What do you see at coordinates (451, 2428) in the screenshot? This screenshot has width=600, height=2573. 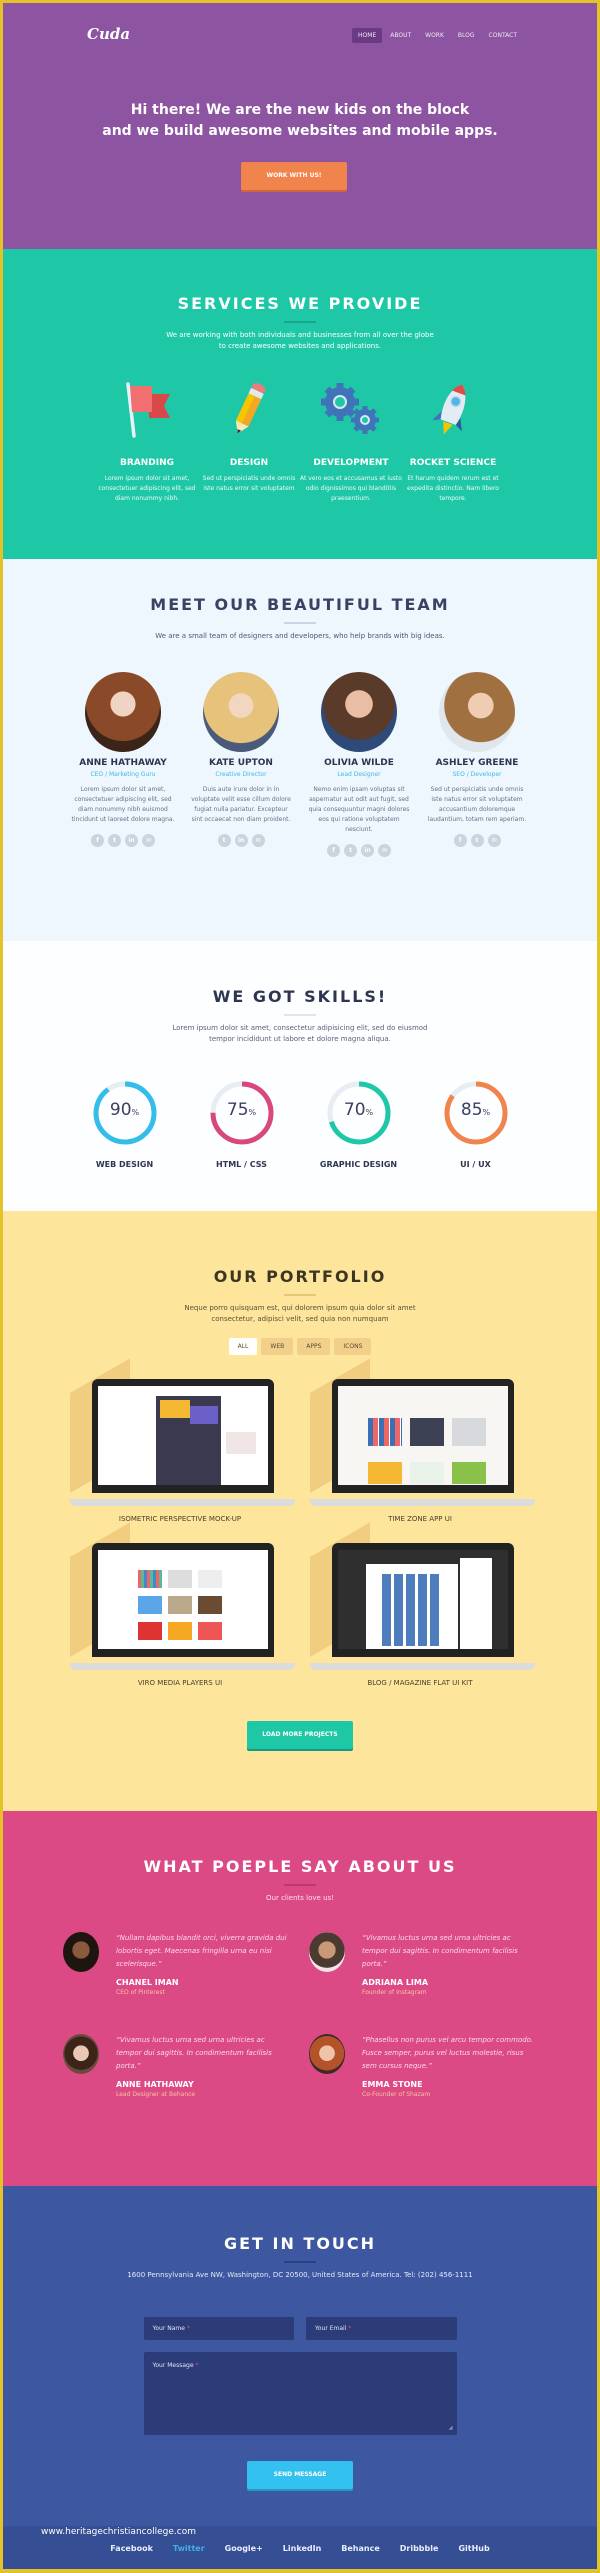 I see `resize-handle-icon: ◢` at bounding box center [451, 2428].